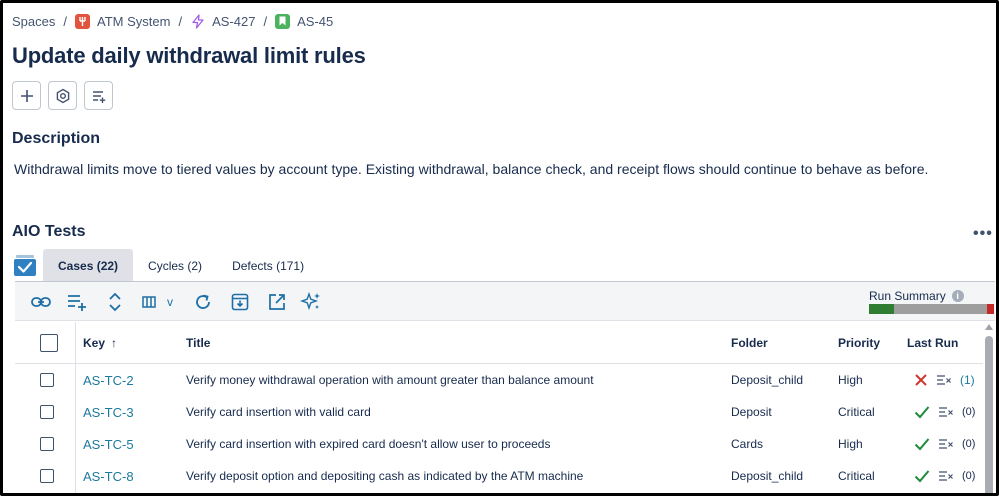 This screenshot has height=496, width=999. I want to click on breadcrumb-project: ATM System, so click(123, 21).